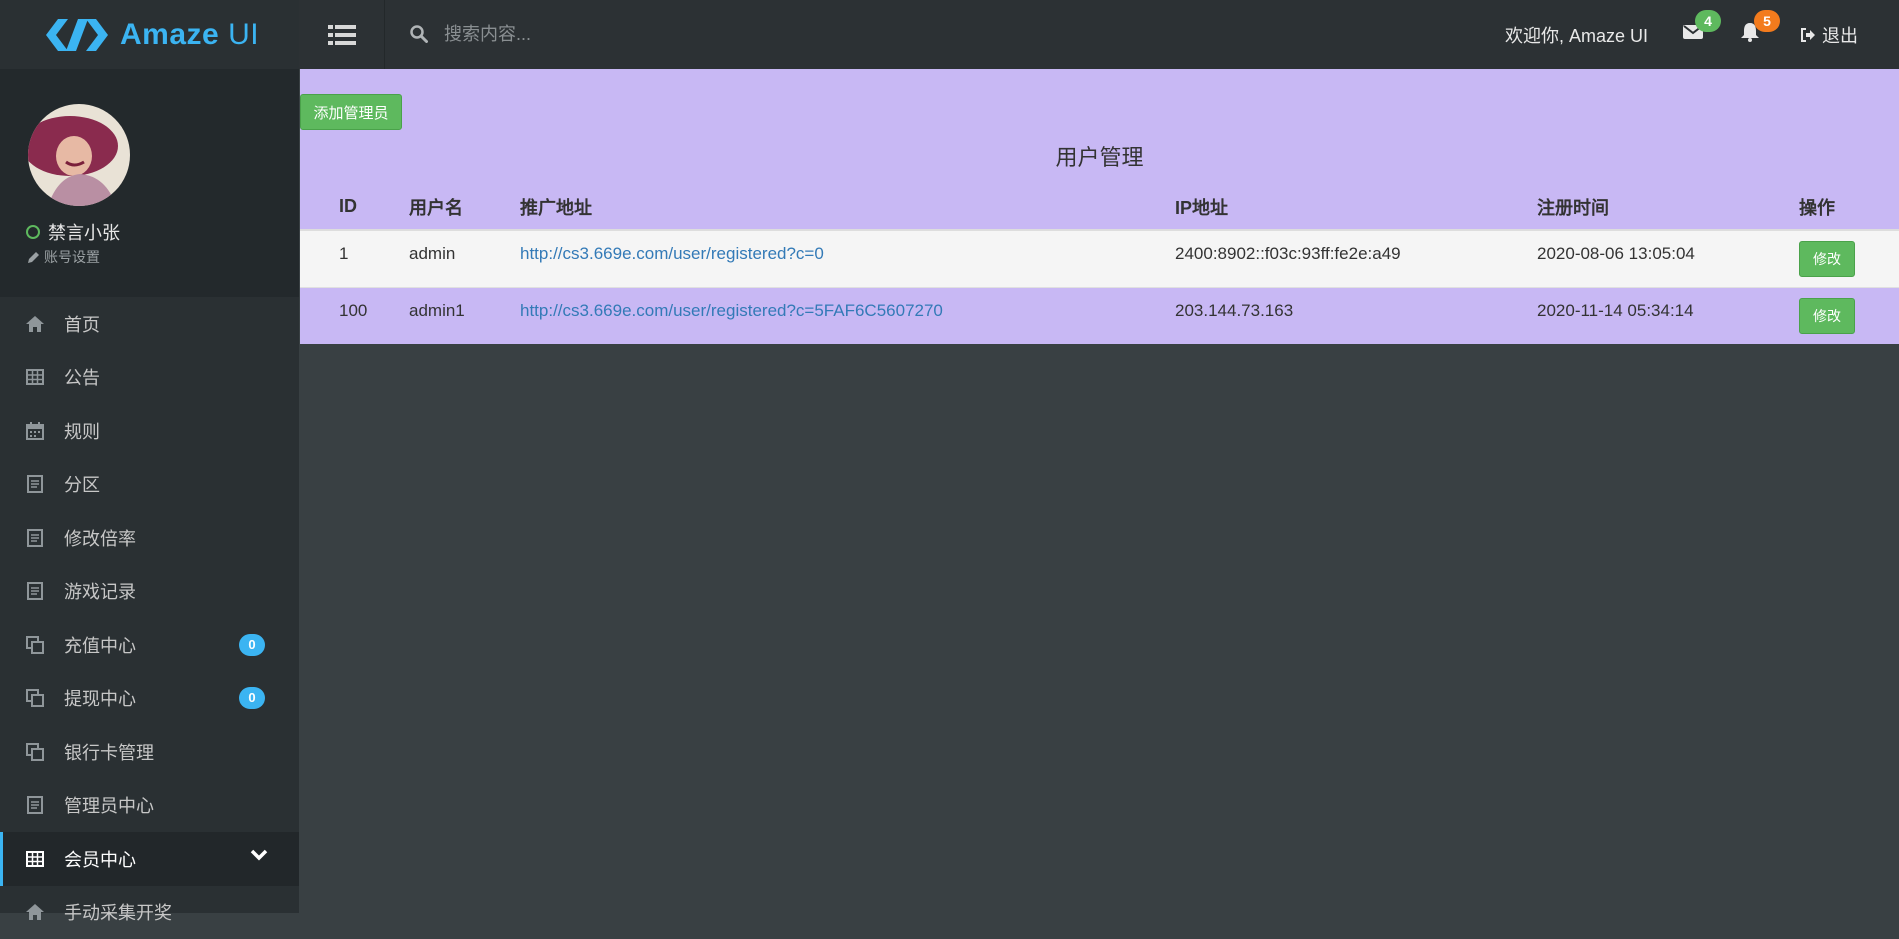  I want to click on online-status-icon, so click(33, 232).